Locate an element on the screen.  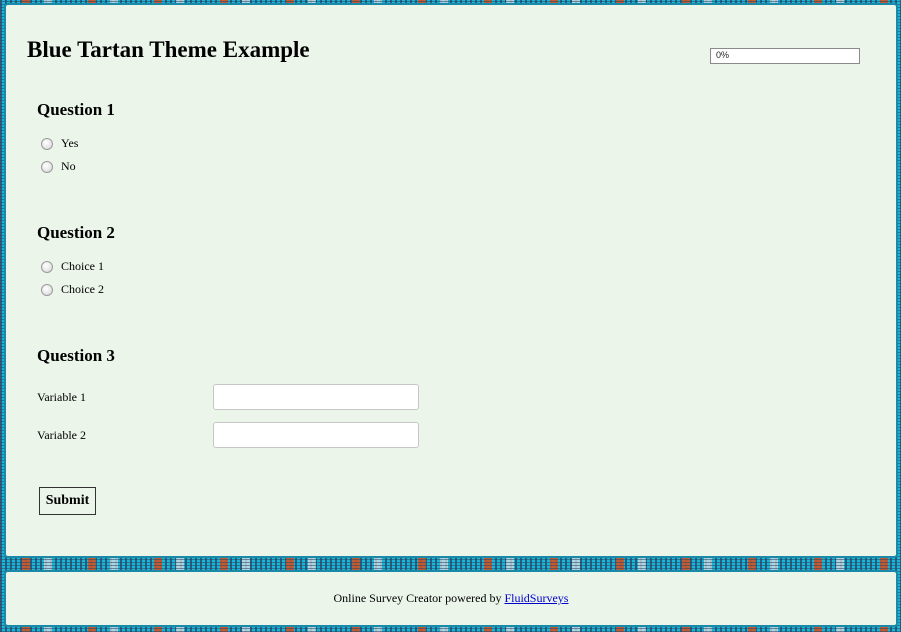
footer-caption: Online Survey Creator powered by is located at coordinates (419, 598).